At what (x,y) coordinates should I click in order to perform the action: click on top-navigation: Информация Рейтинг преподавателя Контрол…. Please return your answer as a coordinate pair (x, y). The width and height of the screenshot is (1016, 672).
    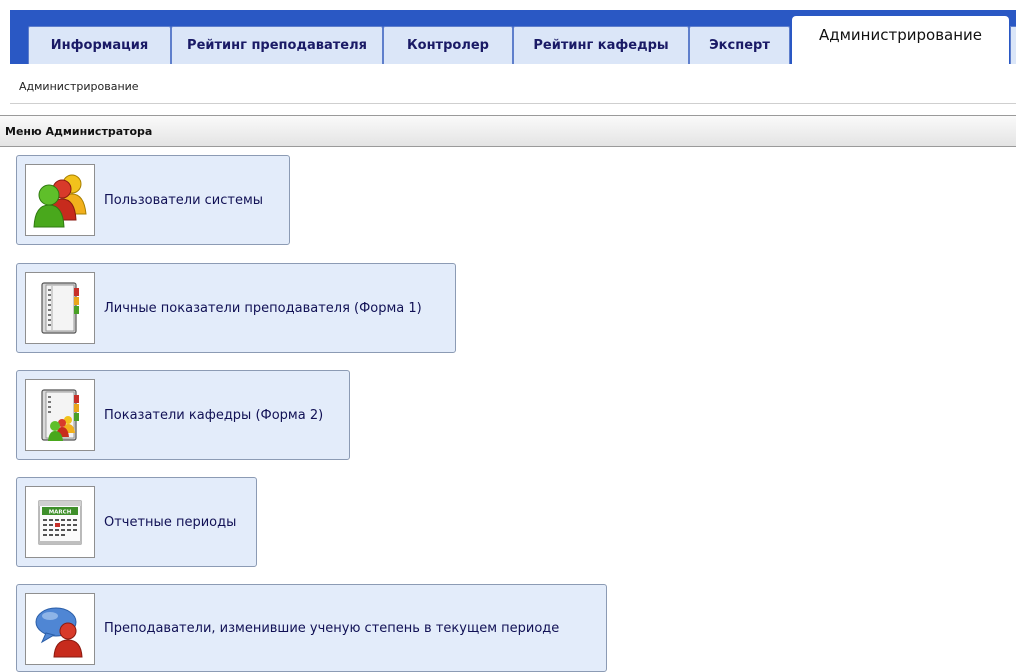
    Looking at the image, I should click on (508, 32).